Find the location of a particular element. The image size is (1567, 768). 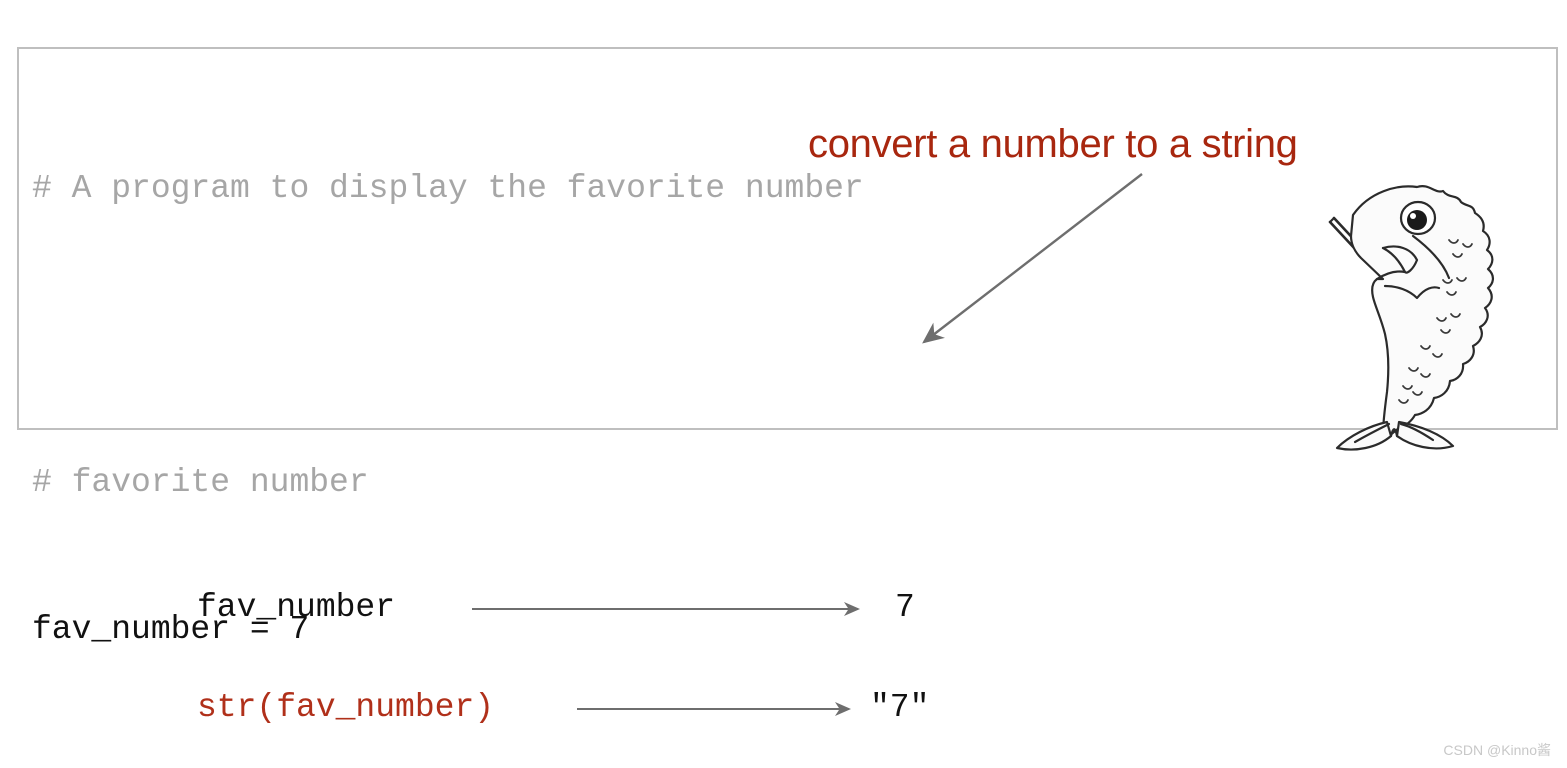

code-line-comment-2: # favorite number is located at coordinates (517, 482).